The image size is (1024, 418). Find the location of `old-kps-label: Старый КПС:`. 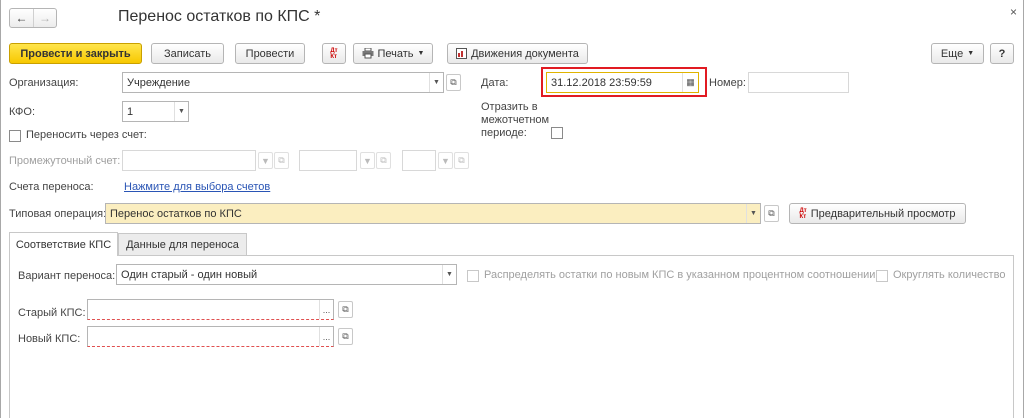

old-kps-label: Старый КПС: is located at coordinates (52, 313).